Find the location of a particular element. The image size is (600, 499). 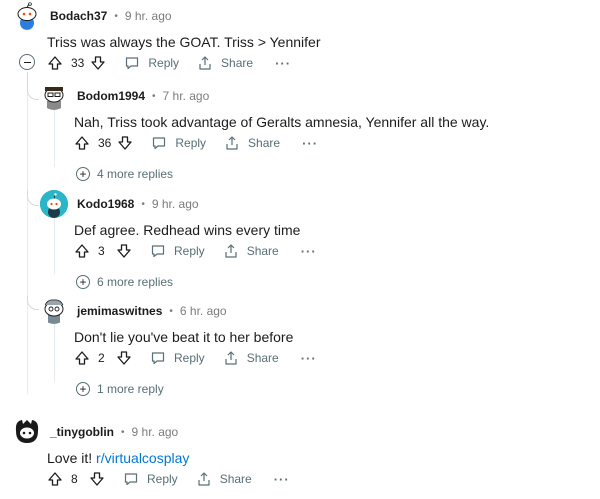

comment-text: Love it! is located at coordinates (72, 458).